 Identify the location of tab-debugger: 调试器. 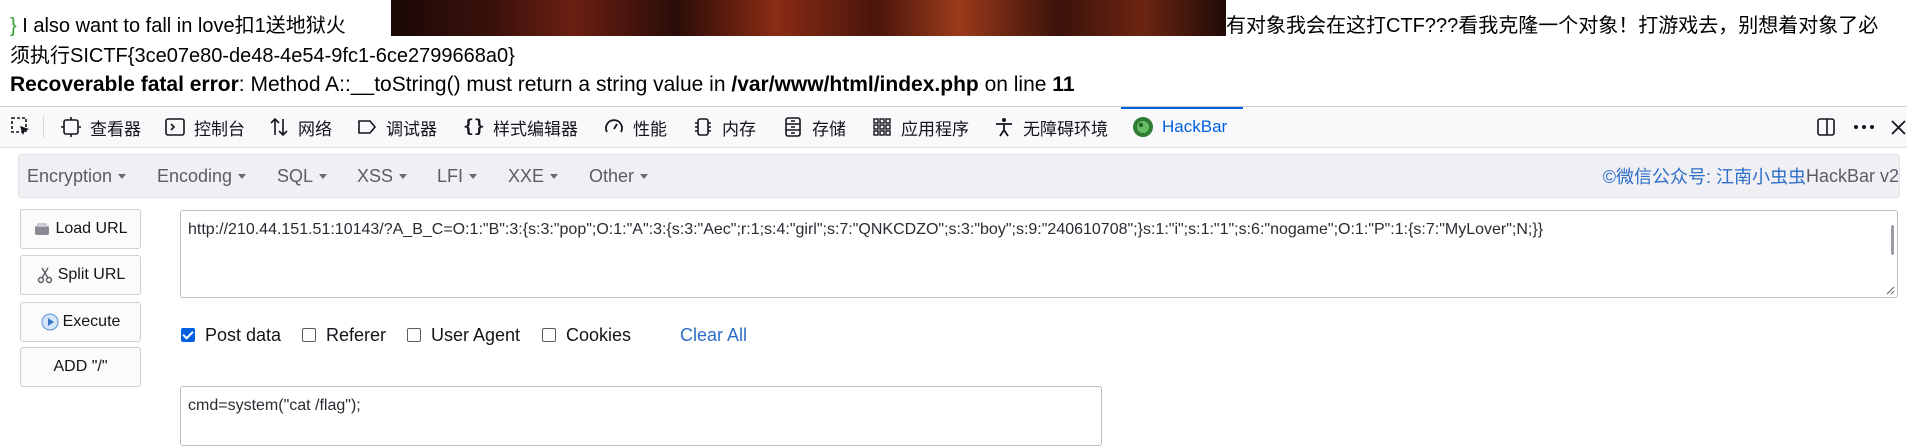
(396, 127).